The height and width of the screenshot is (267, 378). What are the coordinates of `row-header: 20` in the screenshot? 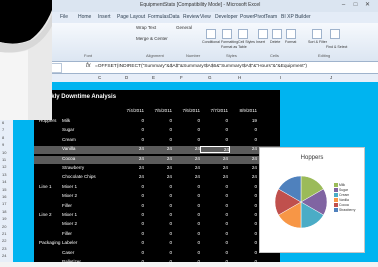 It's located at (4, 226).